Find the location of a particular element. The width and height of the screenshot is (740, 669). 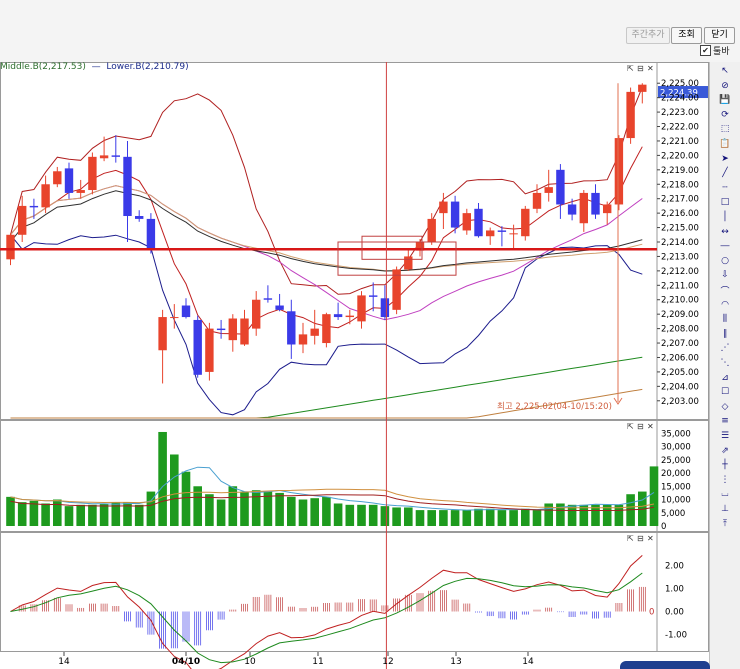

x-axis-label: 10 is located at coordinates (250, 662).